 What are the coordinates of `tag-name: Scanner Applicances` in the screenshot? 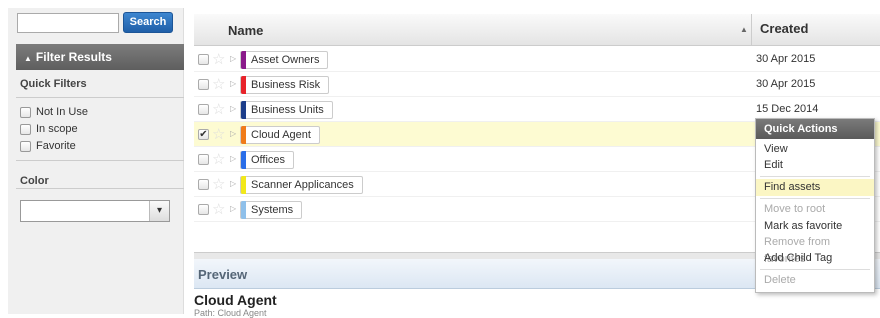 It's located at (302, 185).